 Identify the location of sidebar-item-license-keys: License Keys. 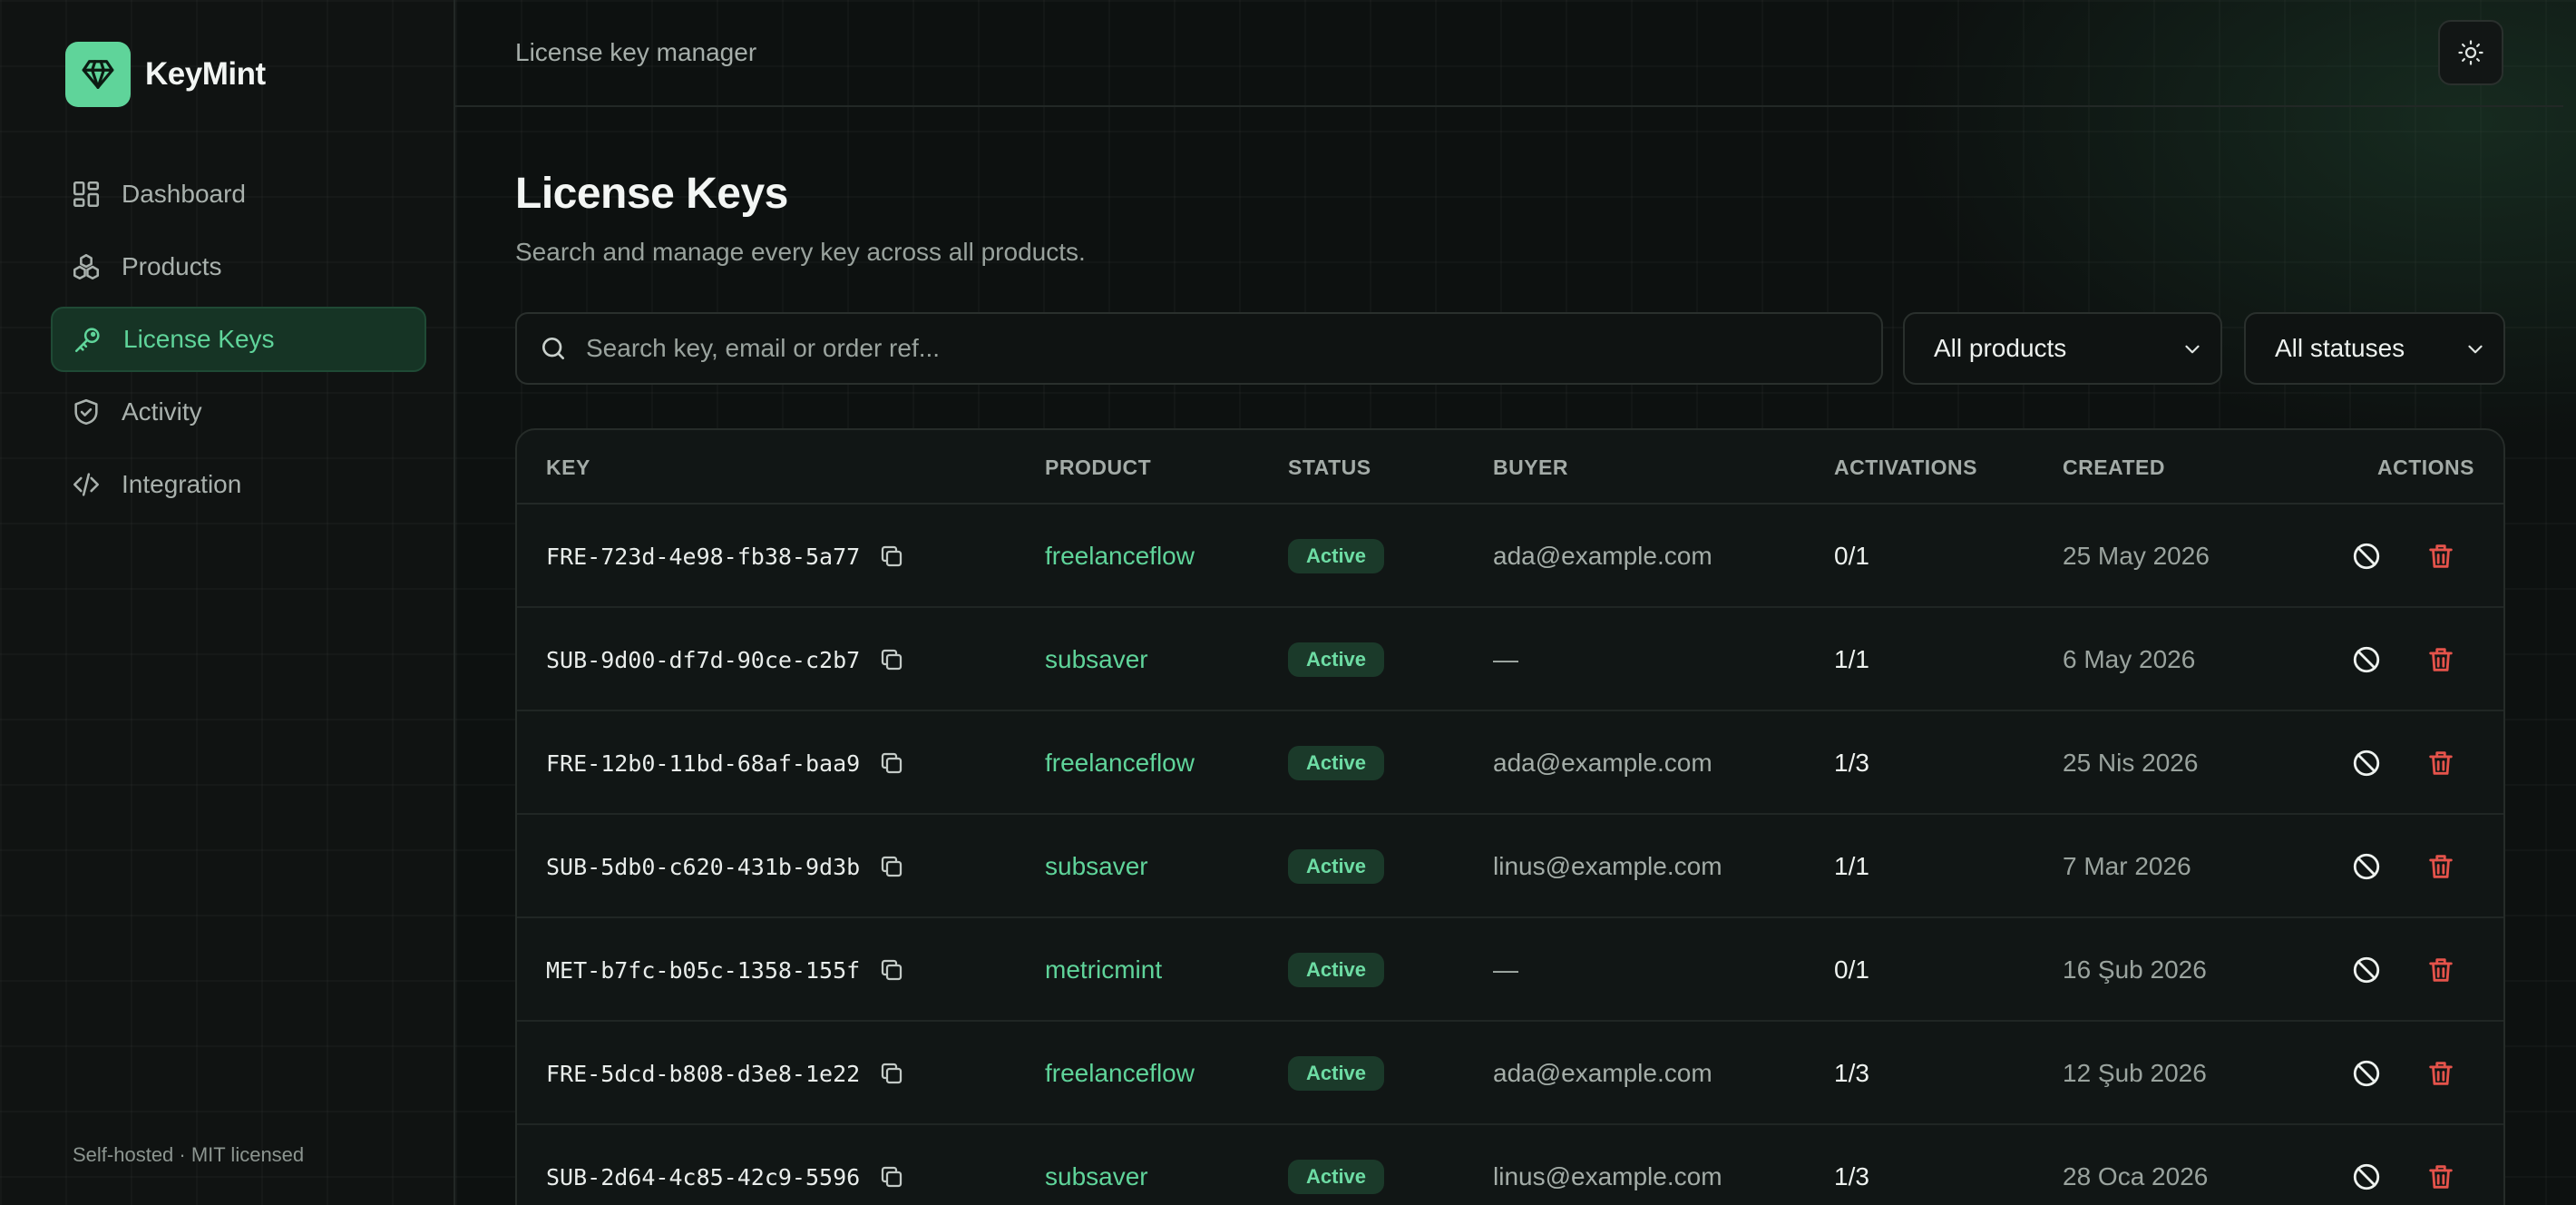
(238, 339).